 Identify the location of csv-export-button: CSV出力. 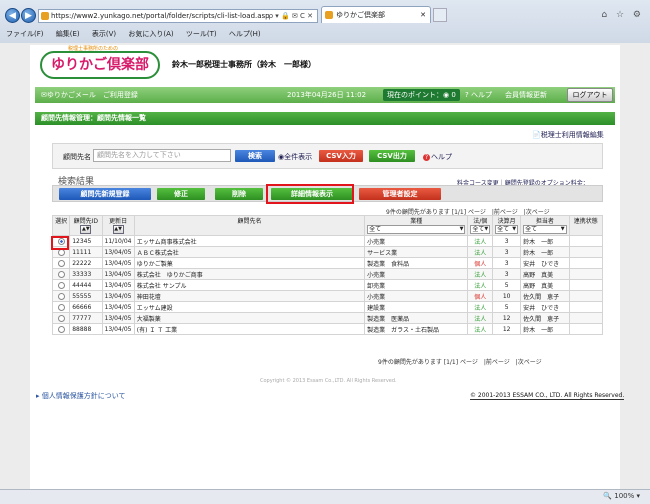
(392, 156).